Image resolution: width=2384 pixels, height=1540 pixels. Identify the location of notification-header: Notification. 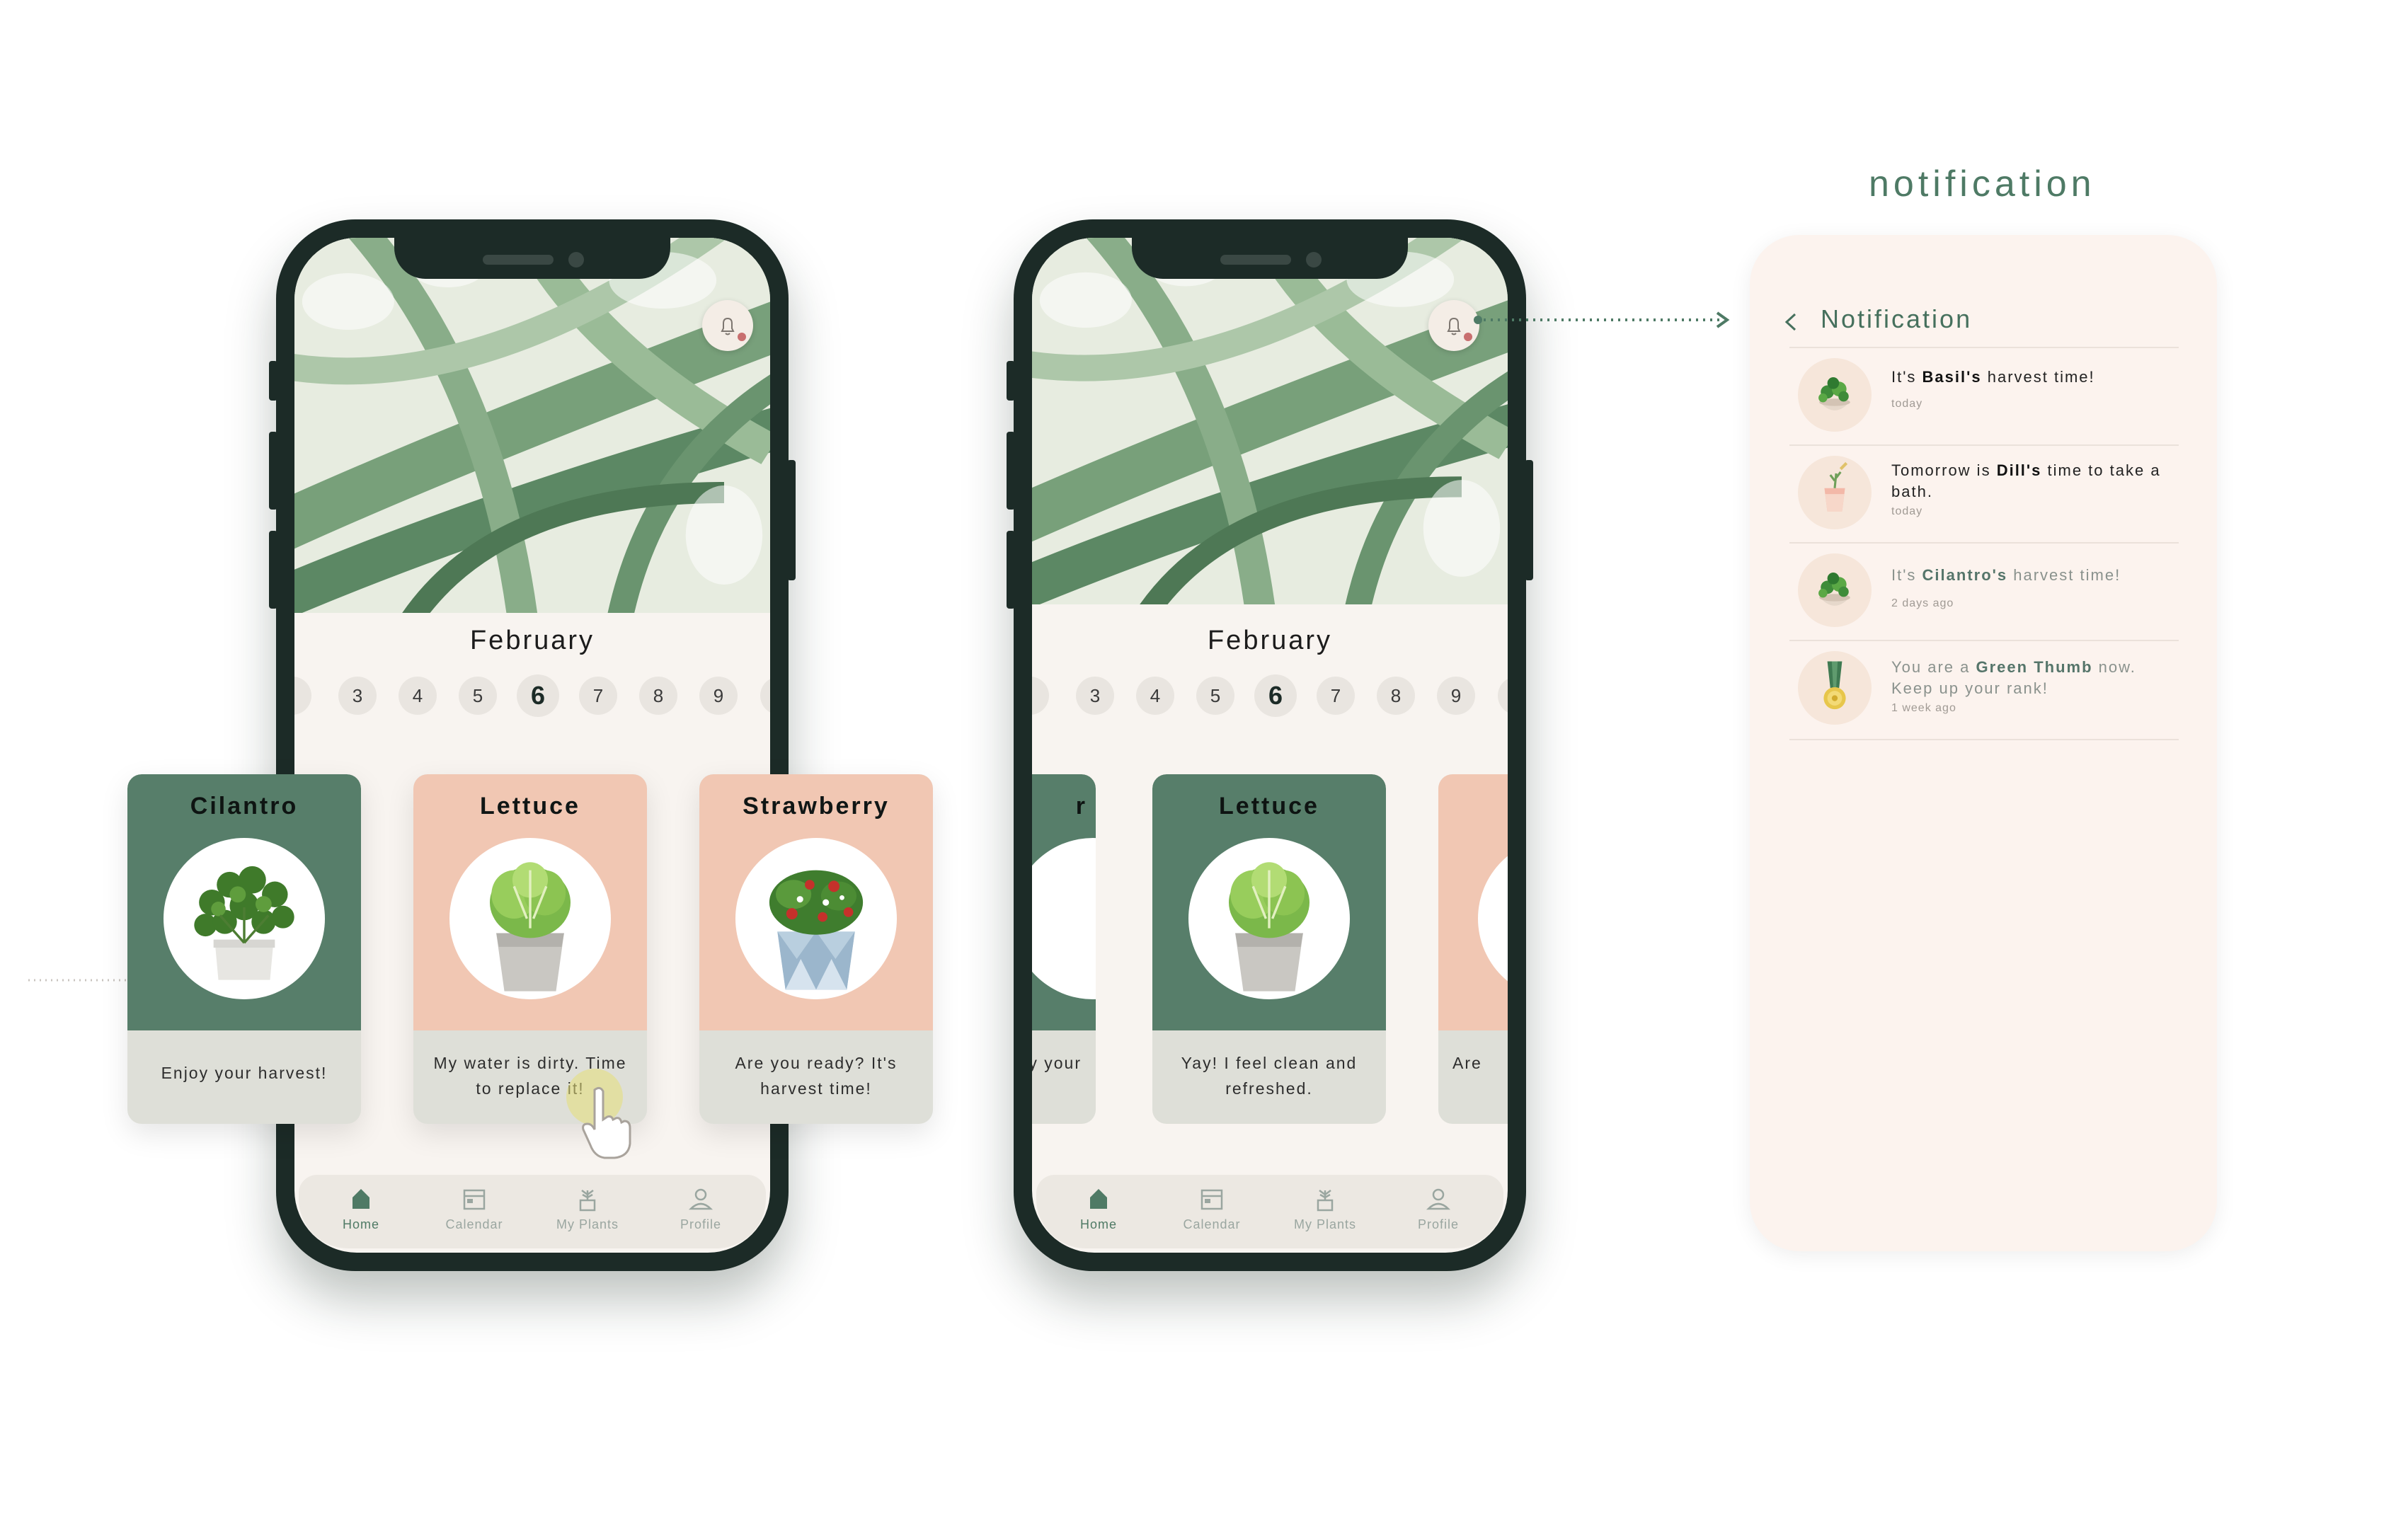
(1897, 319).